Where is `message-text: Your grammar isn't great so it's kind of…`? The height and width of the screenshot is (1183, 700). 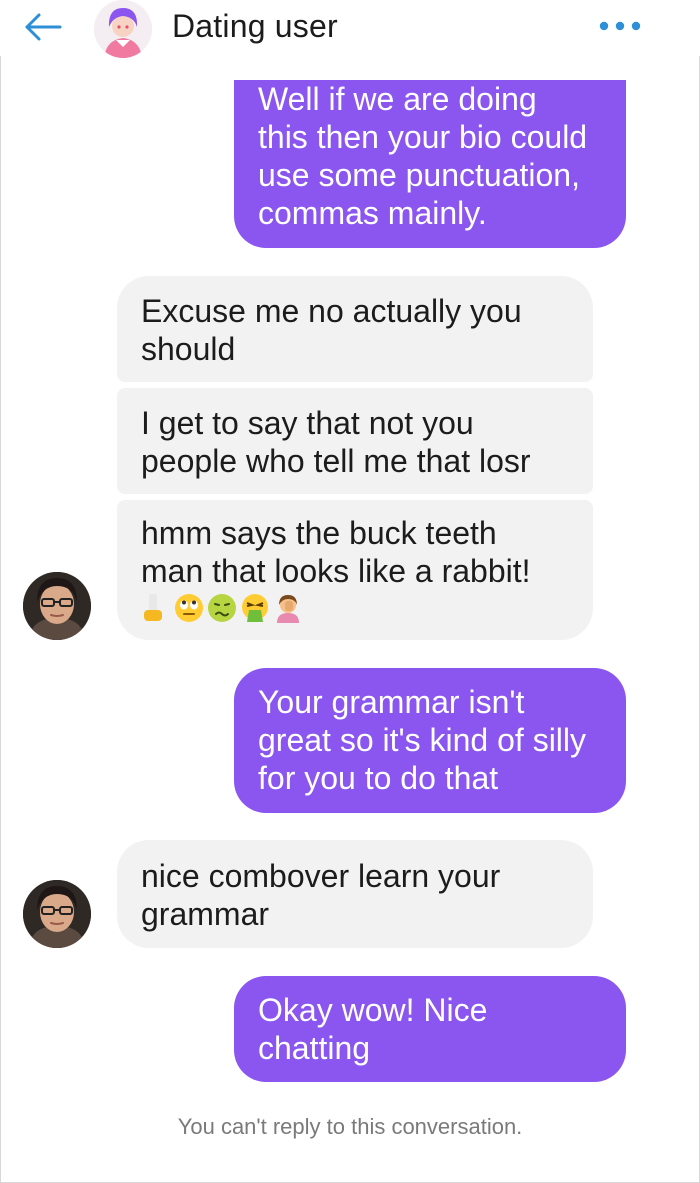 message-text: Your grammar isn't great so it's kind of… is located at coordinates (422, 740).